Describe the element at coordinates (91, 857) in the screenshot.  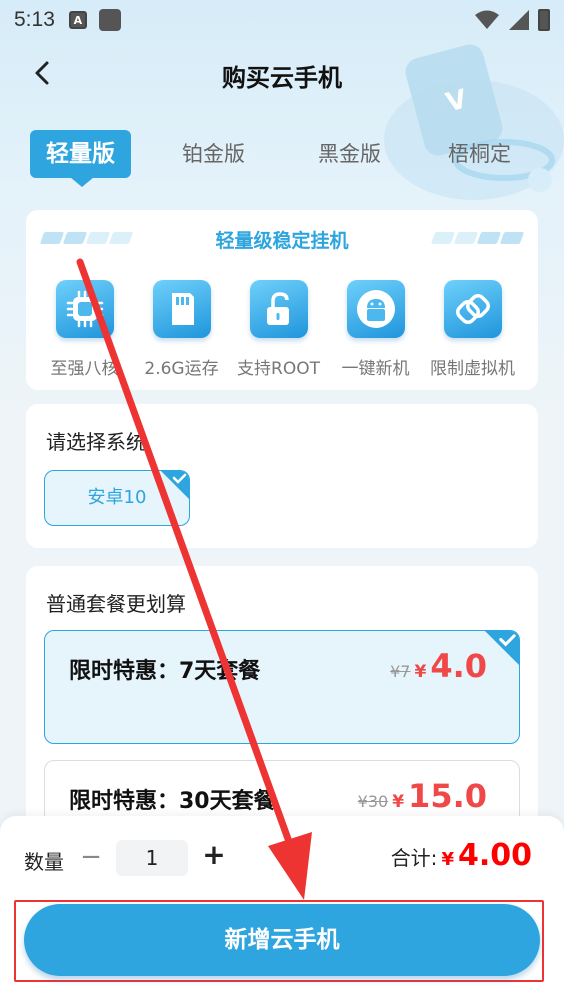
I see `quantity-minus-button: −` at that location.